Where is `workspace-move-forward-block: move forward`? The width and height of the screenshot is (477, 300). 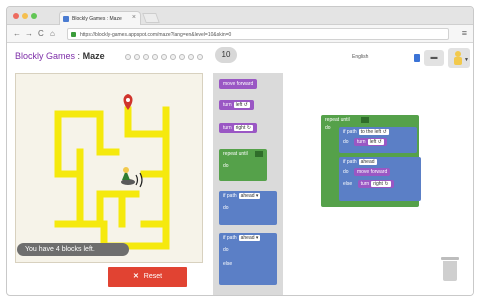
workspace-move-forward-block: move forward is located at coordinates (372, 172).